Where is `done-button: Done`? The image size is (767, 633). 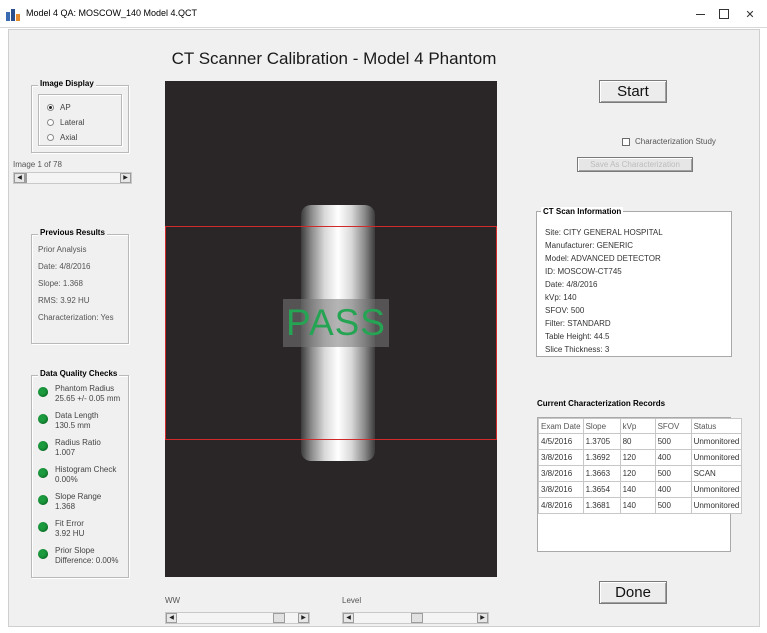 done-button: Done is located at coordinates (633, 592).